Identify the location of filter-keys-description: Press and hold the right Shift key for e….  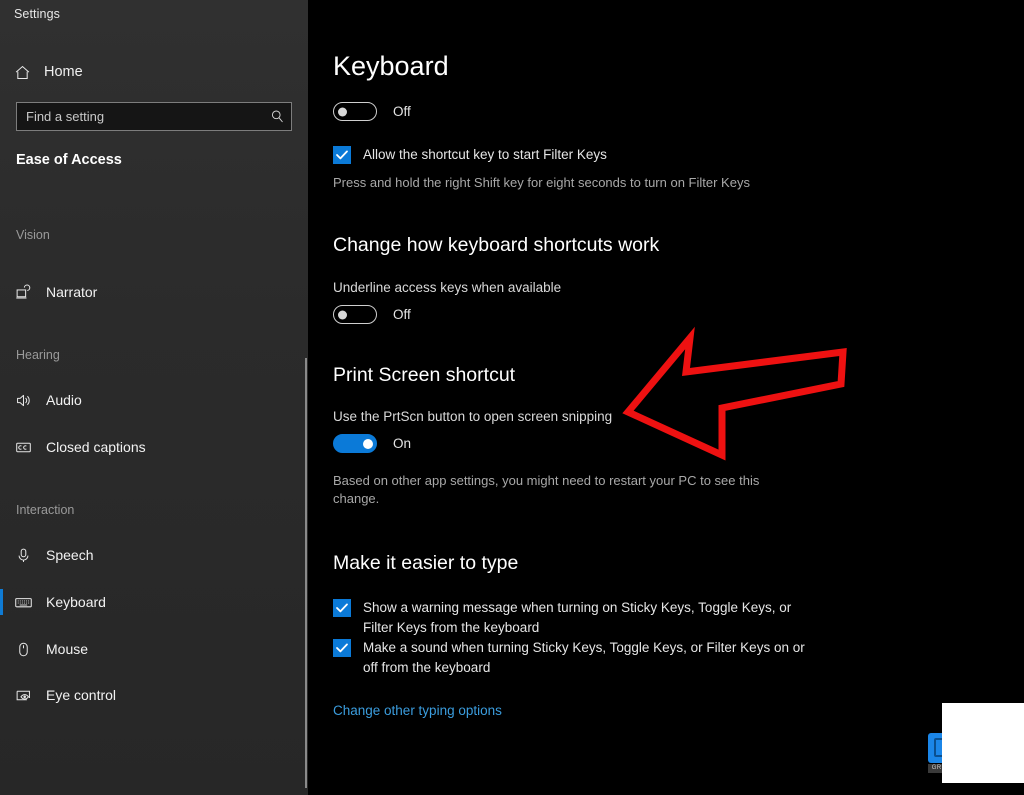
(541, 182).